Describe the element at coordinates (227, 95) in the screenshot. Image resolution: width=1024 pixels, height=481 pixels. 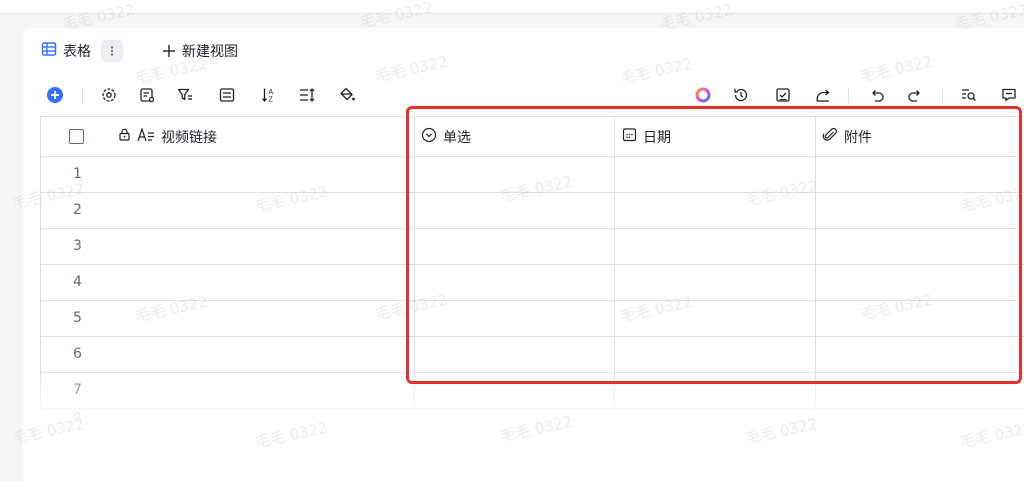
I see `group-icon` at that location.